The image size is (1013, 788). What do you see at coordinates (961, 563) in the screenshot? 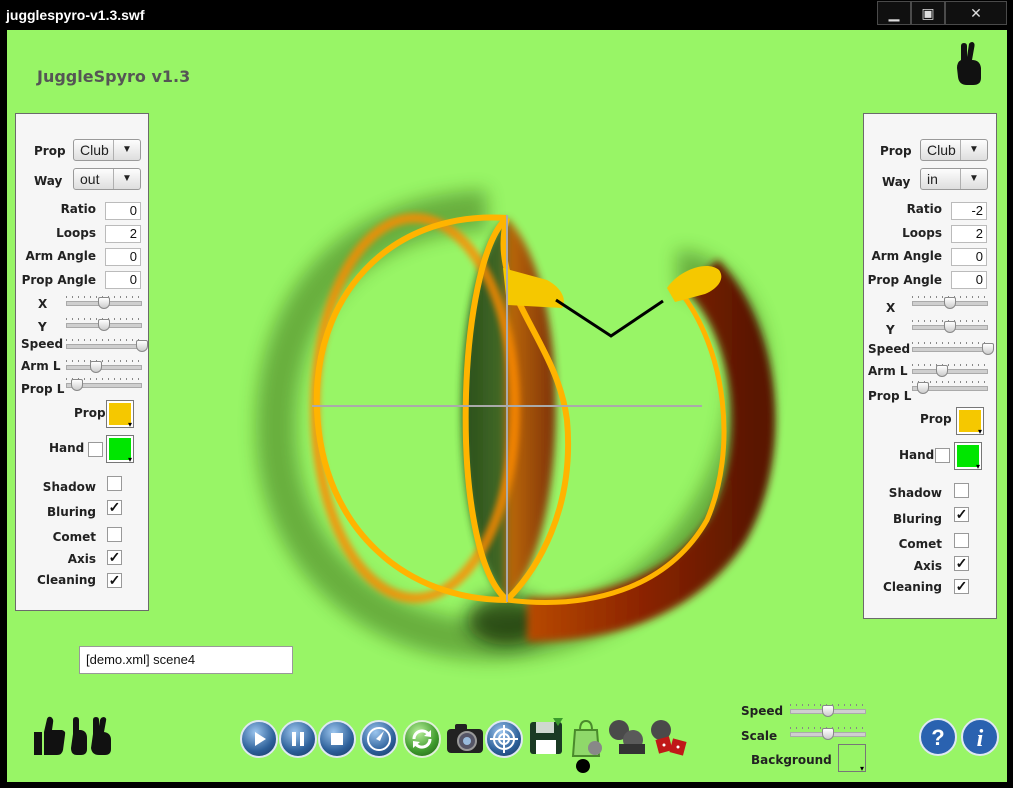
I see `right-axis-checkbox: ✓` at bounding box center [961, 563].